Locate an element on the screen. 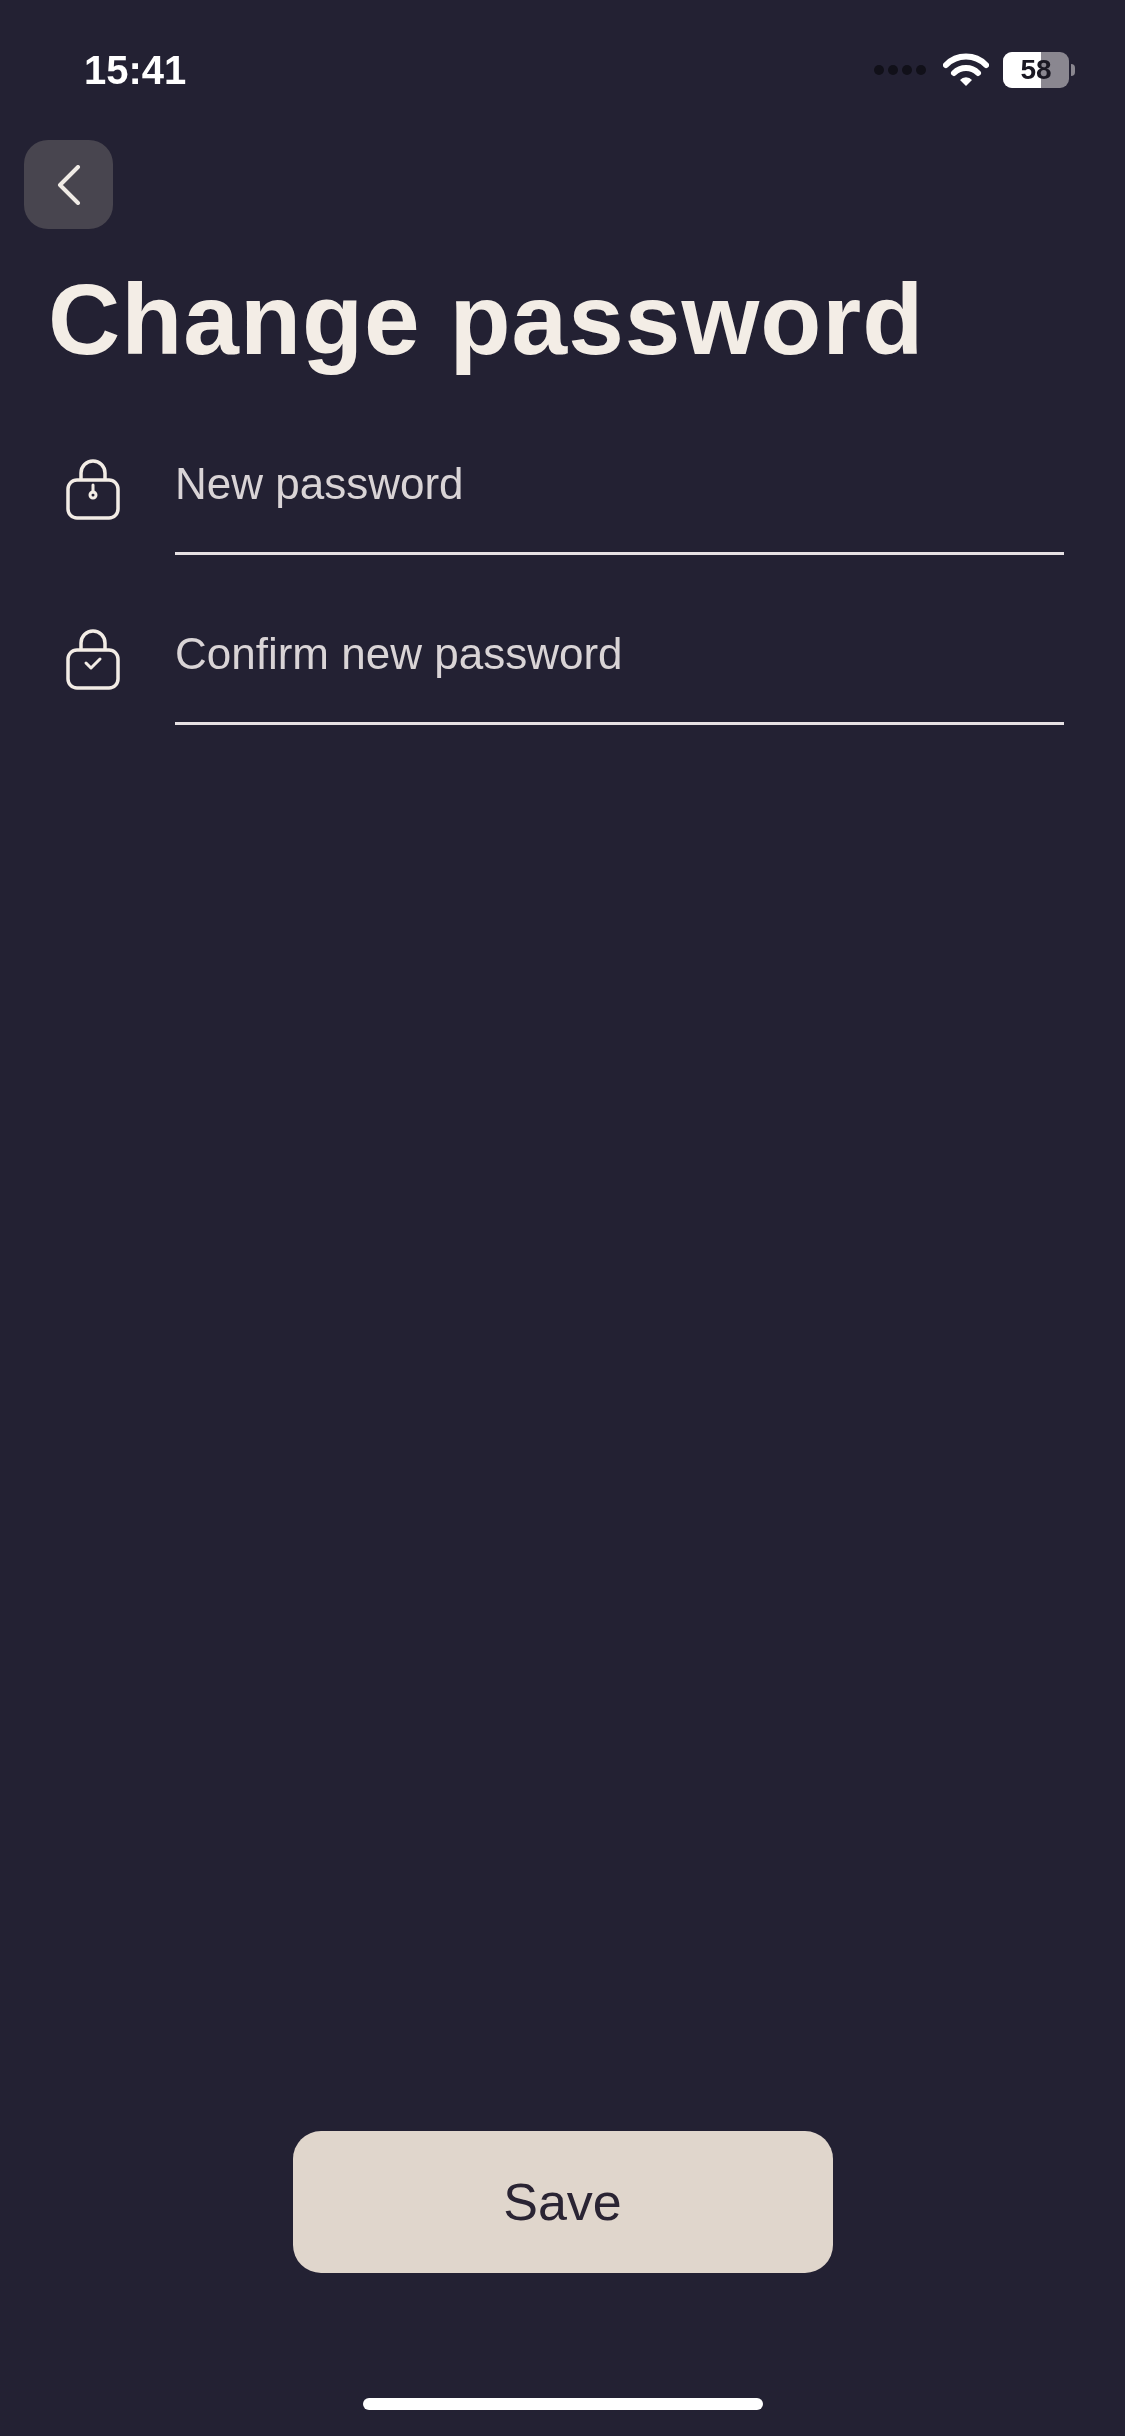  lock-icon is located at coordinates (93, 490).